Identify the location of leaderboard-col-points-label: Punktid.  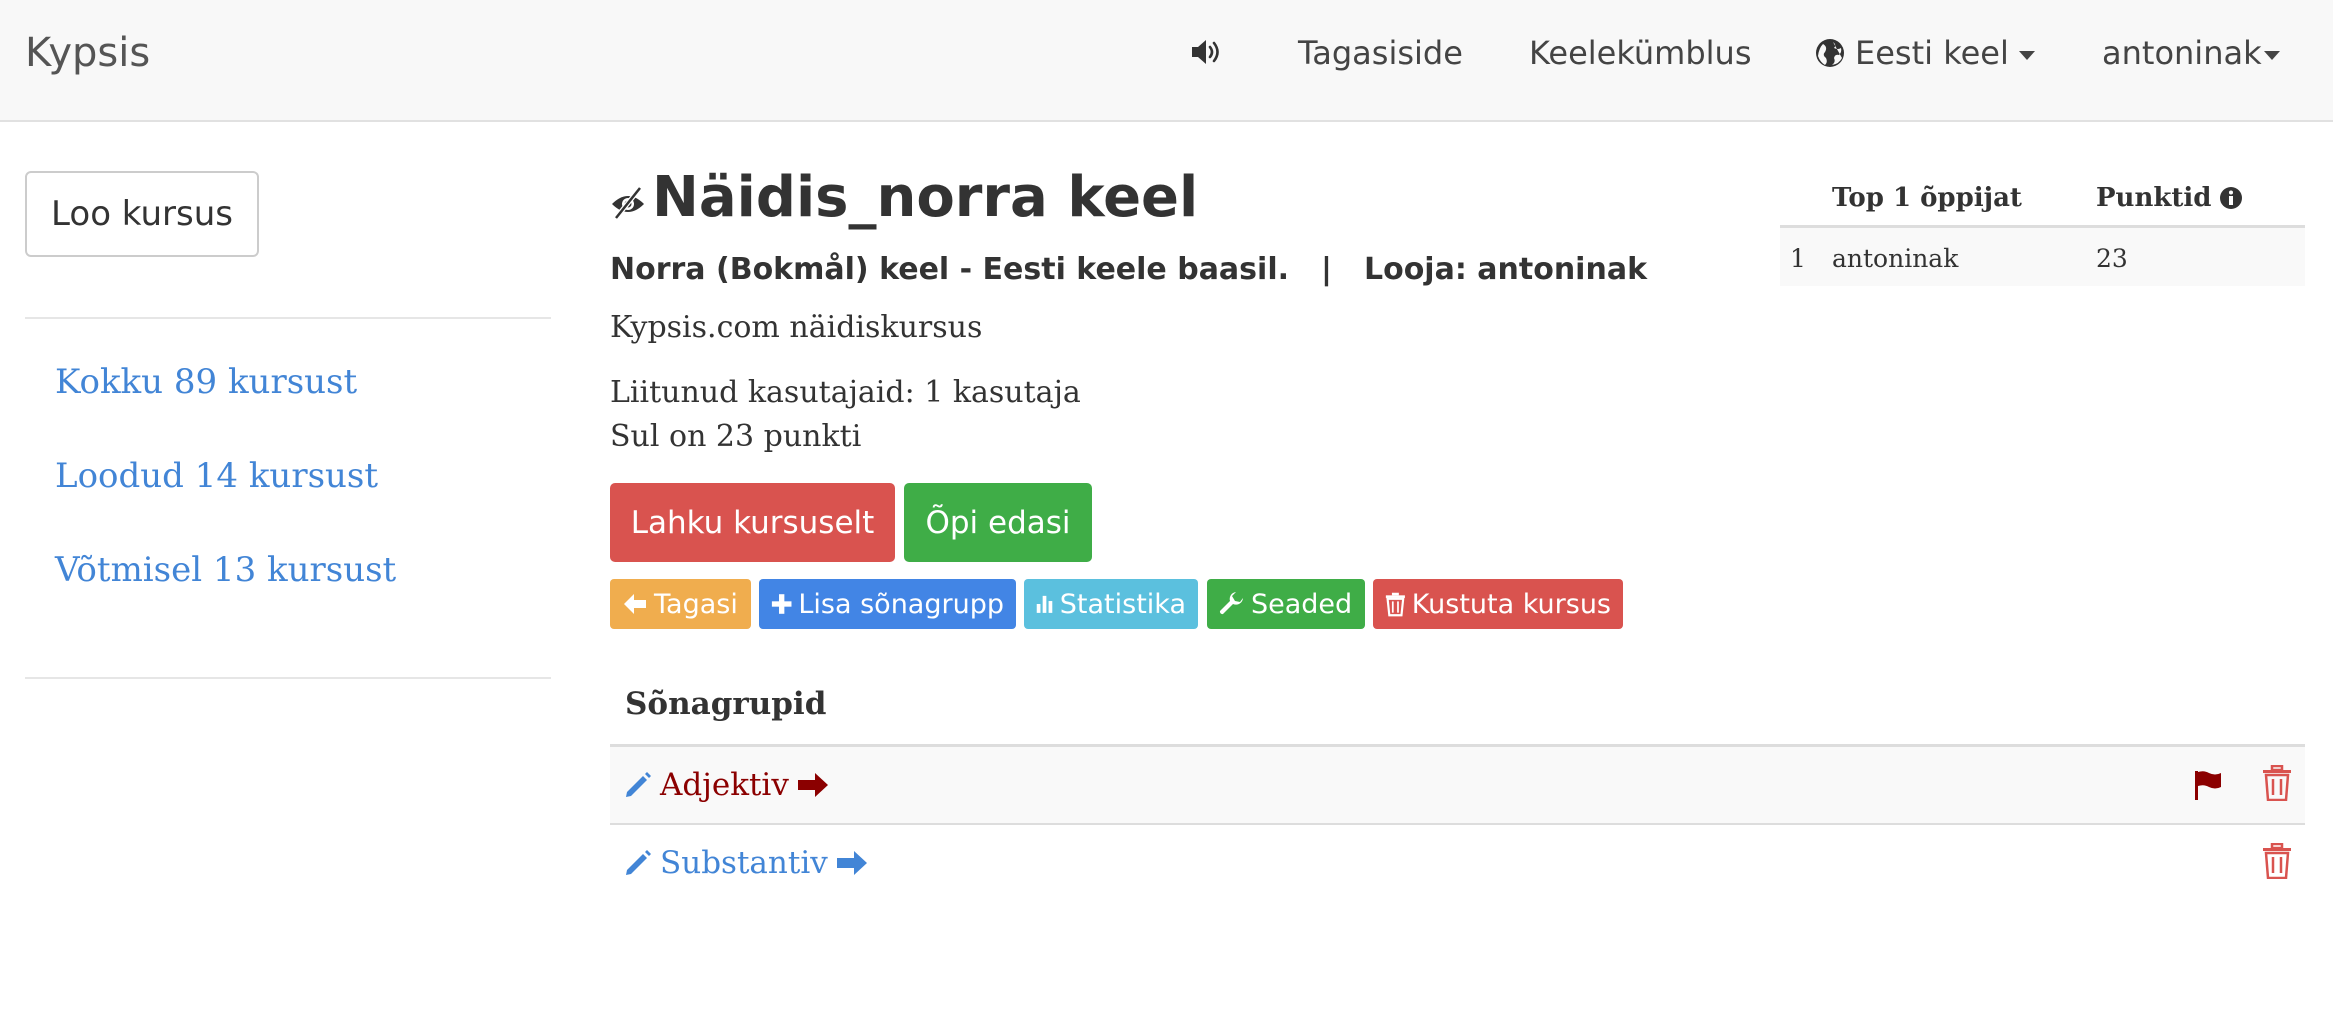
(2154, 198).